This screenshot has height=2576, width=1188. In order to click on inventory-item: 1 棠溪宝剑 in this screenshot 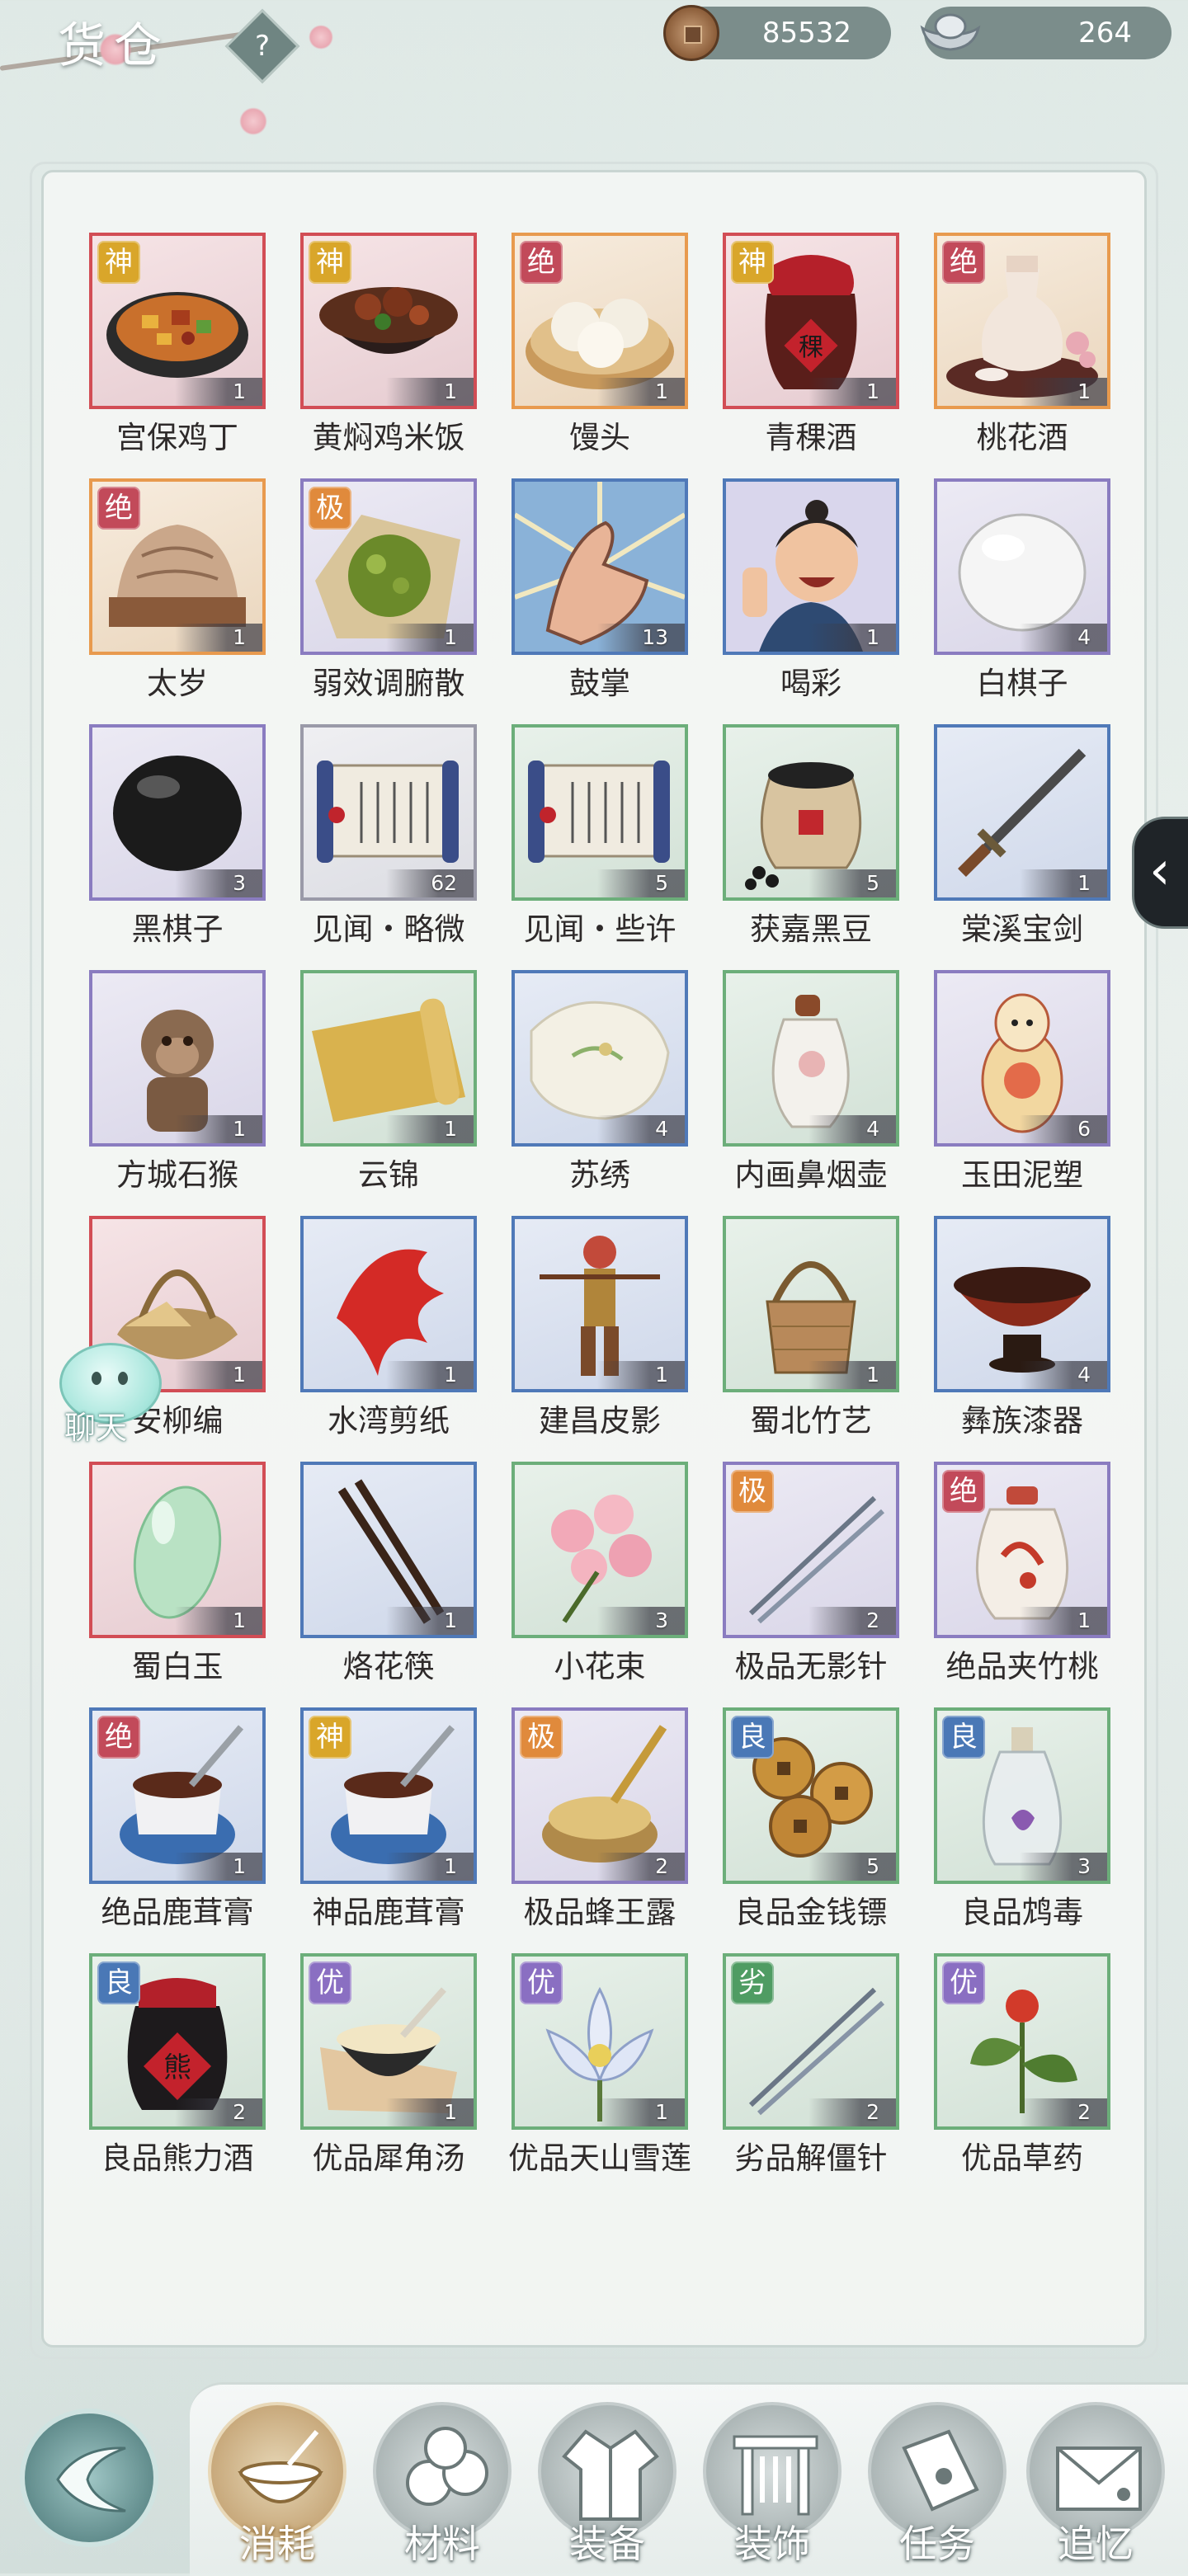, I will do `click(1039, 843)`.